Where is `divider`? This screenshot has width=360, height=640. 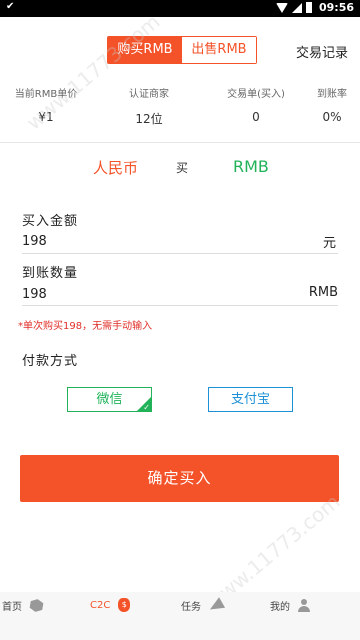
divider is located at coordinates (180, 142).